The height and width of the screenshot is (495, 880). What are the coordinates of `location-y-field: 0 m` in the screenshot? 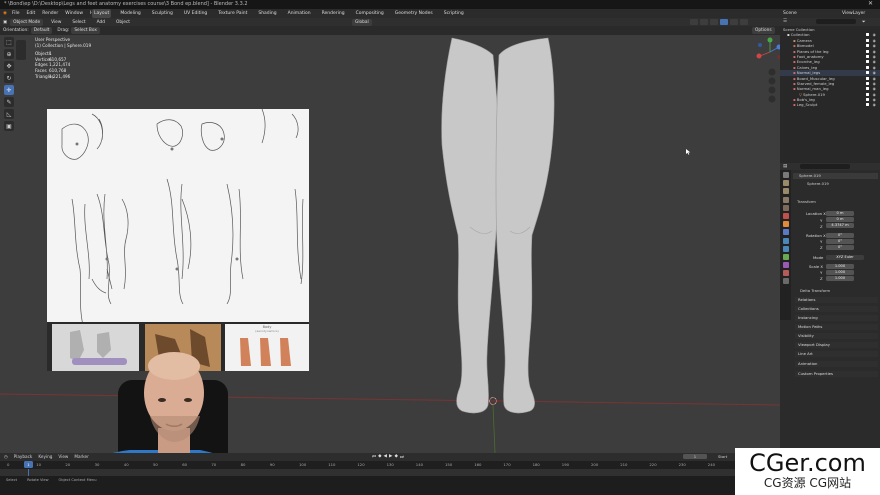 It's located at (840, 219).